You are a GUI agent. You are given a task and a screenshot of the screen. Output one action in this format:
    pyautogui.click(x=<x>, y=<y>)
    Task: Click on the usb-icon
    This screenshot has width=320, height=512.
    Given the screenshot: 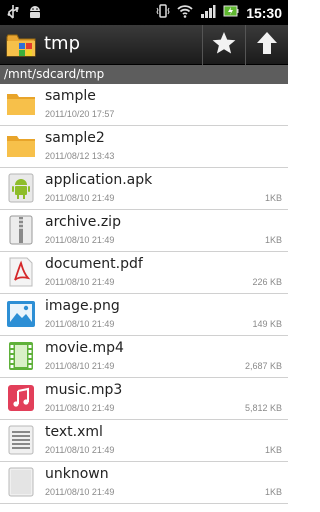 What is the action you would take?
    pyautogui.click(x=13, y=14)
    